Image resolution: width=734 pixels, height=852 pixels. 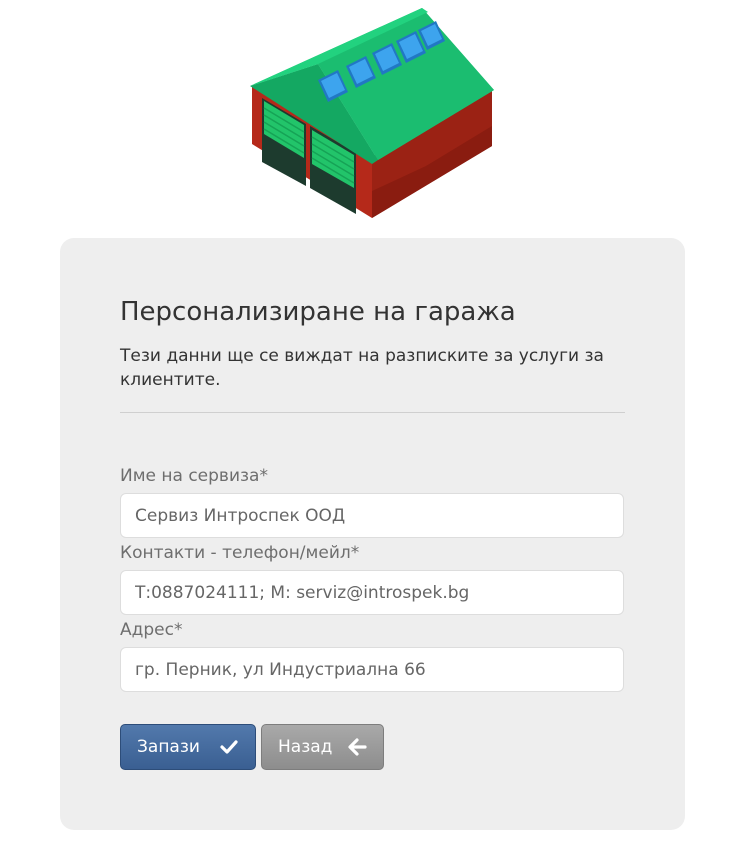 What do you see at coordinates (372, 412) in the screenshot?
I see `divider` at bounding box center [372, 412].